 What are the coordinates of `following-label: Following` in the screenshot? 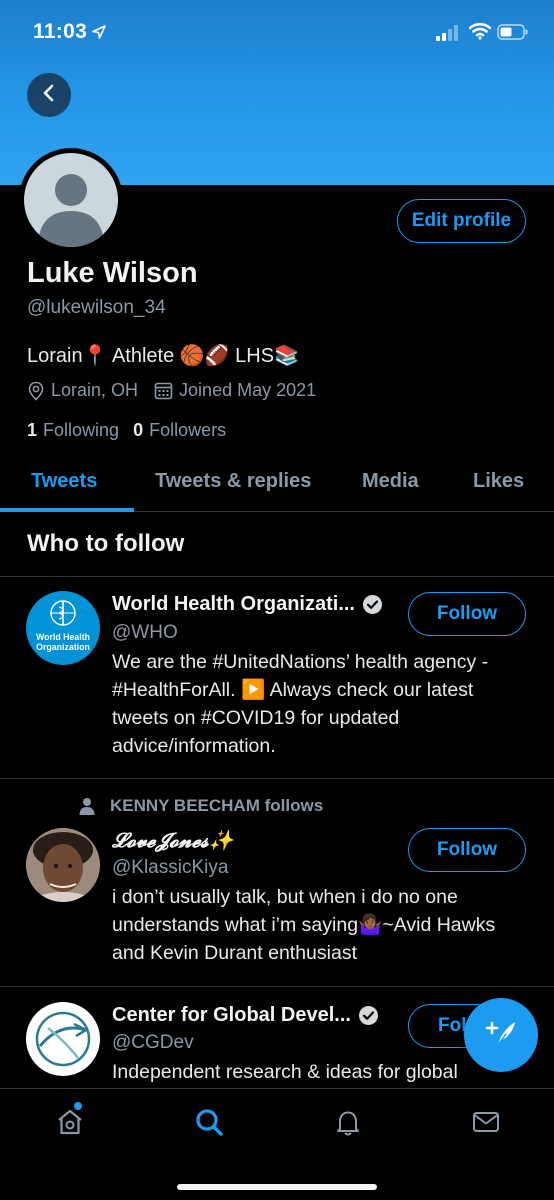 It's located at (81, 430).